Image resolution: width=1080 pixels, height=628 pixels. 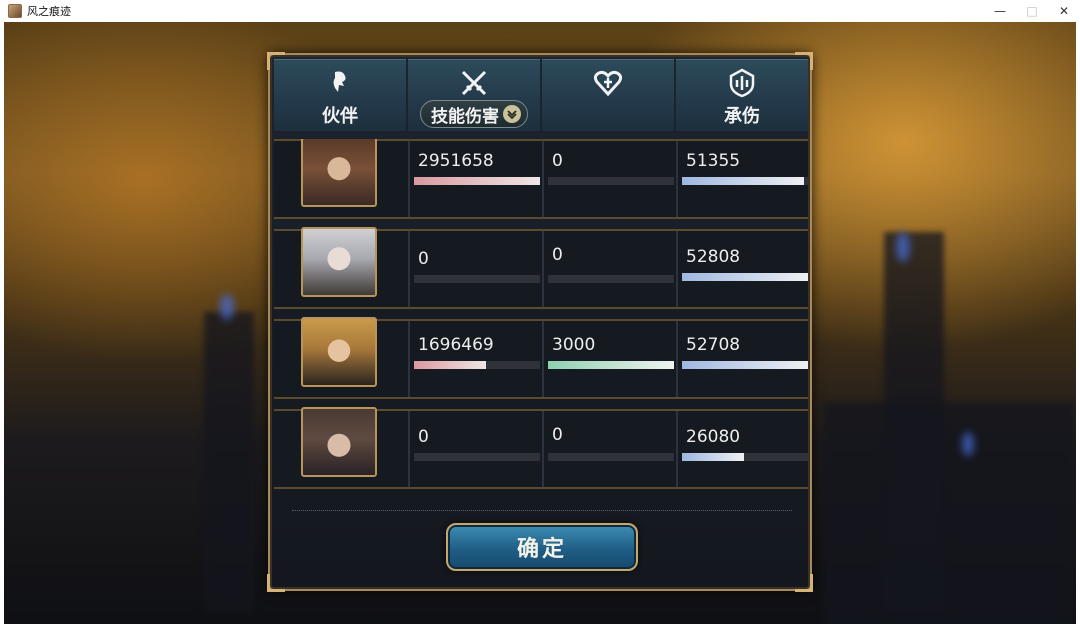 I want to click on minimize-button: —, so click(x=1000, y=11).